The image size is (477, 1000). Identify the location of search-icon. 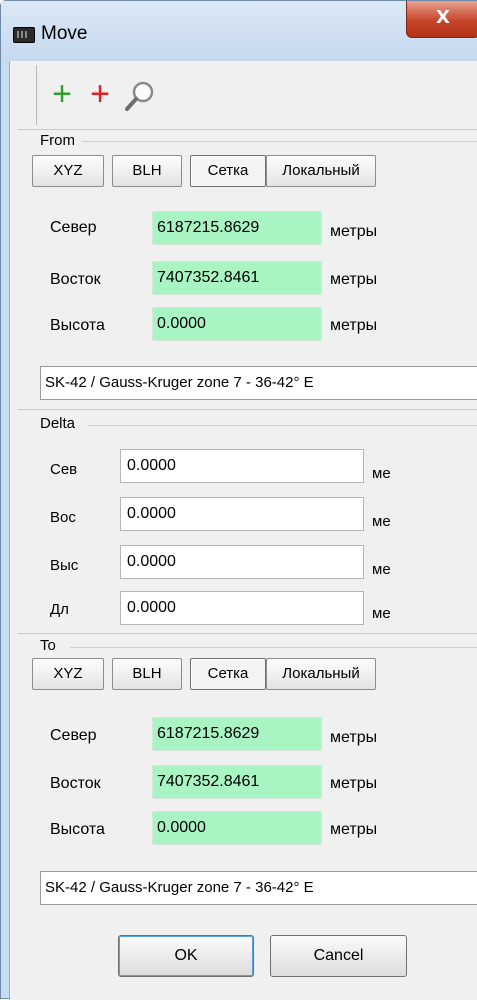
(138, 95).